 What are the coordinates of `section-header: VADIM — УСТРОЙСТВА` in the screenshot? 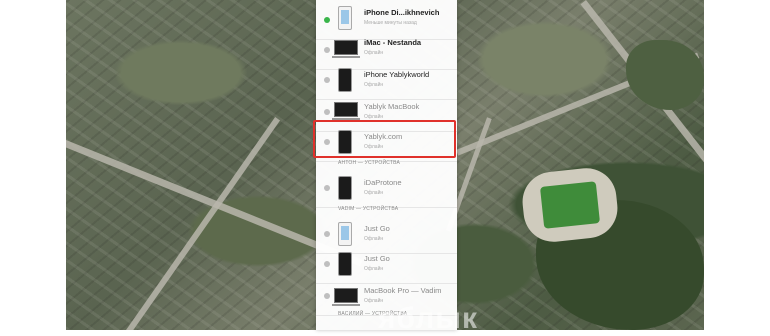 It's located at (368, 209).